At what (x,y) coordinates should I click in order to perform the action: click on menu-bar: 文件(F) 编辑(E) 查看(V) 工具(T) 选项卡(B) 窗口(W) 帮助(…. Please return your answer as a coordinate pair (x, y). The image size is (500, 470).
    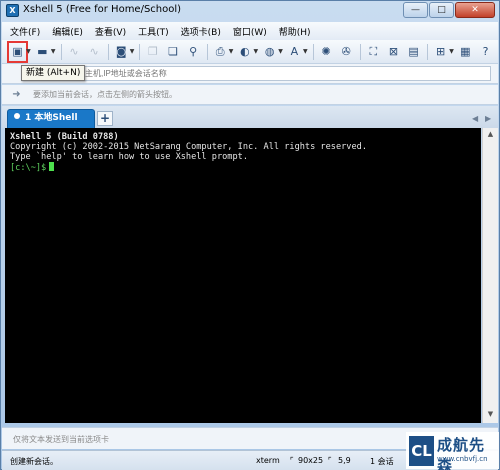
    Looking at the image, I should click on (250, 31).